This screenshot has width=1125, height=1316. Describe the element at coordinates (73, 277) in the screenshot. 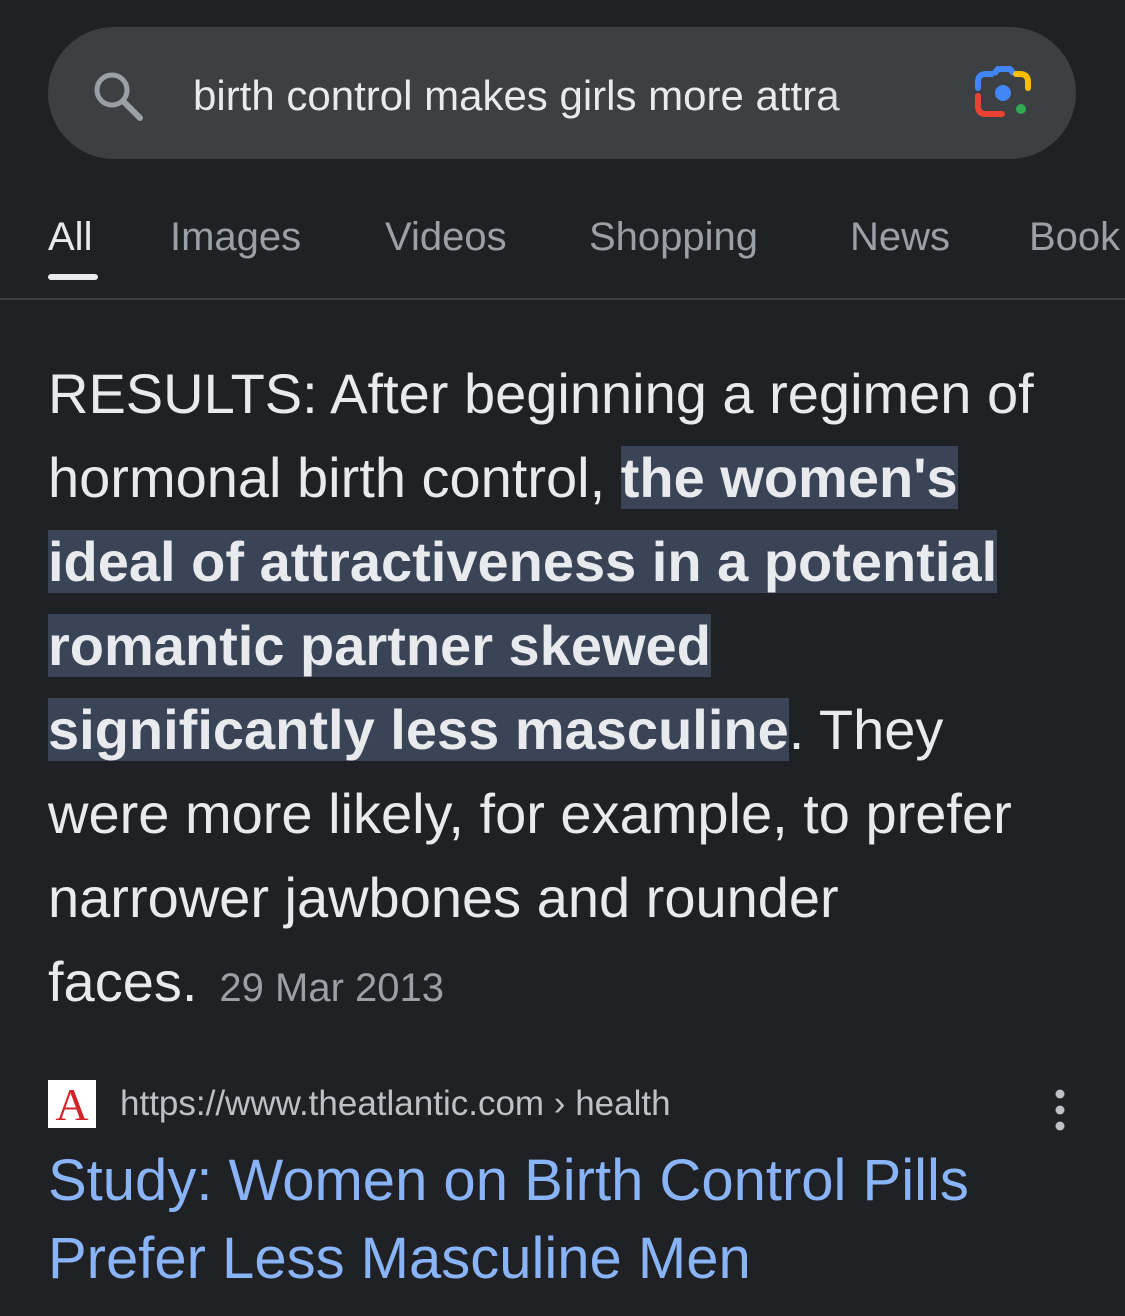

I see `active-tab-indicator` at that location.